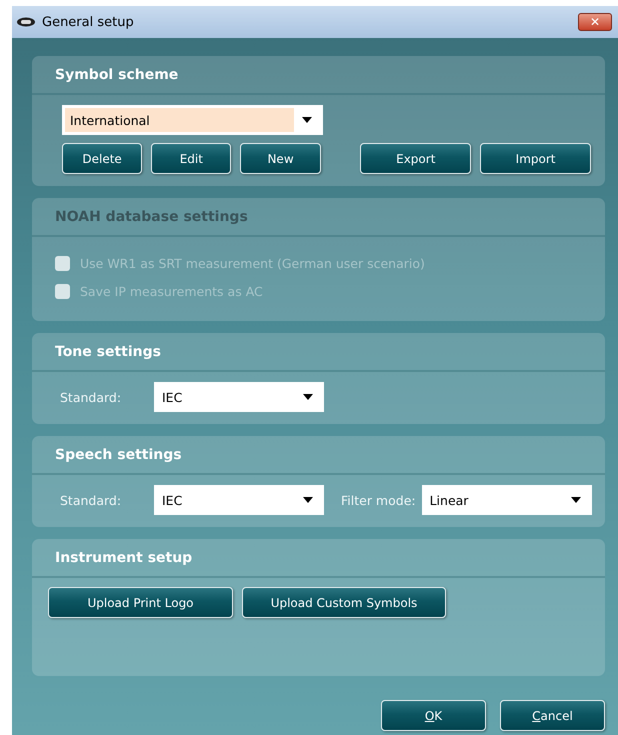  Describe the element at coordinates (171, 291) in the screenshot. I see `checkbox-label: Save IP measurements as AC` at that location.